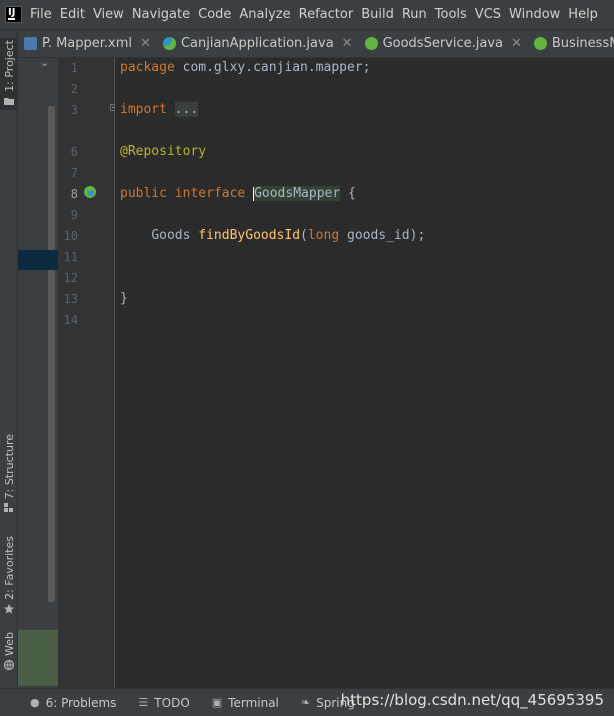  Describe the element at coordinates (87, 373) in the screenshot. I see `editor-gutter: 1 2 3 6 7 8 9 10 11 12 13 14` at that location.